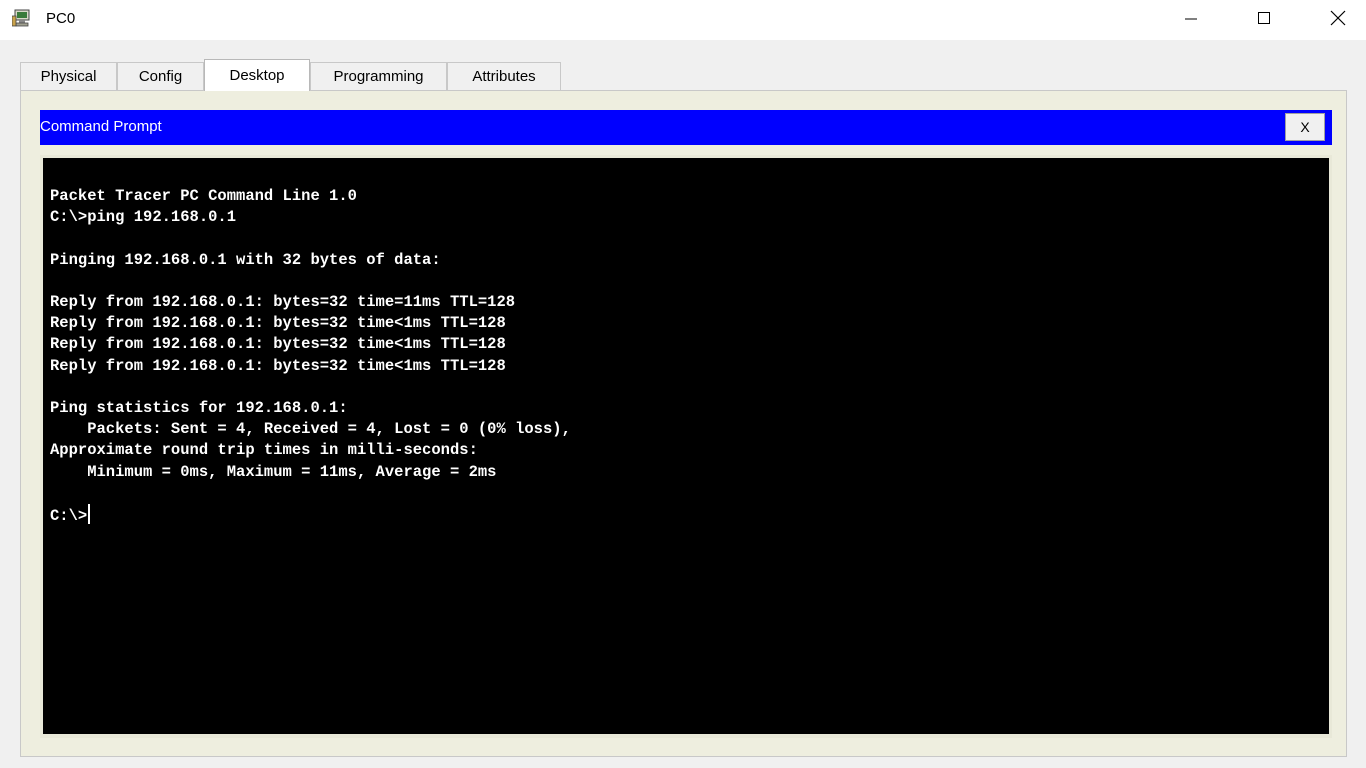  I want to click on close-button, so click(1338, 18).